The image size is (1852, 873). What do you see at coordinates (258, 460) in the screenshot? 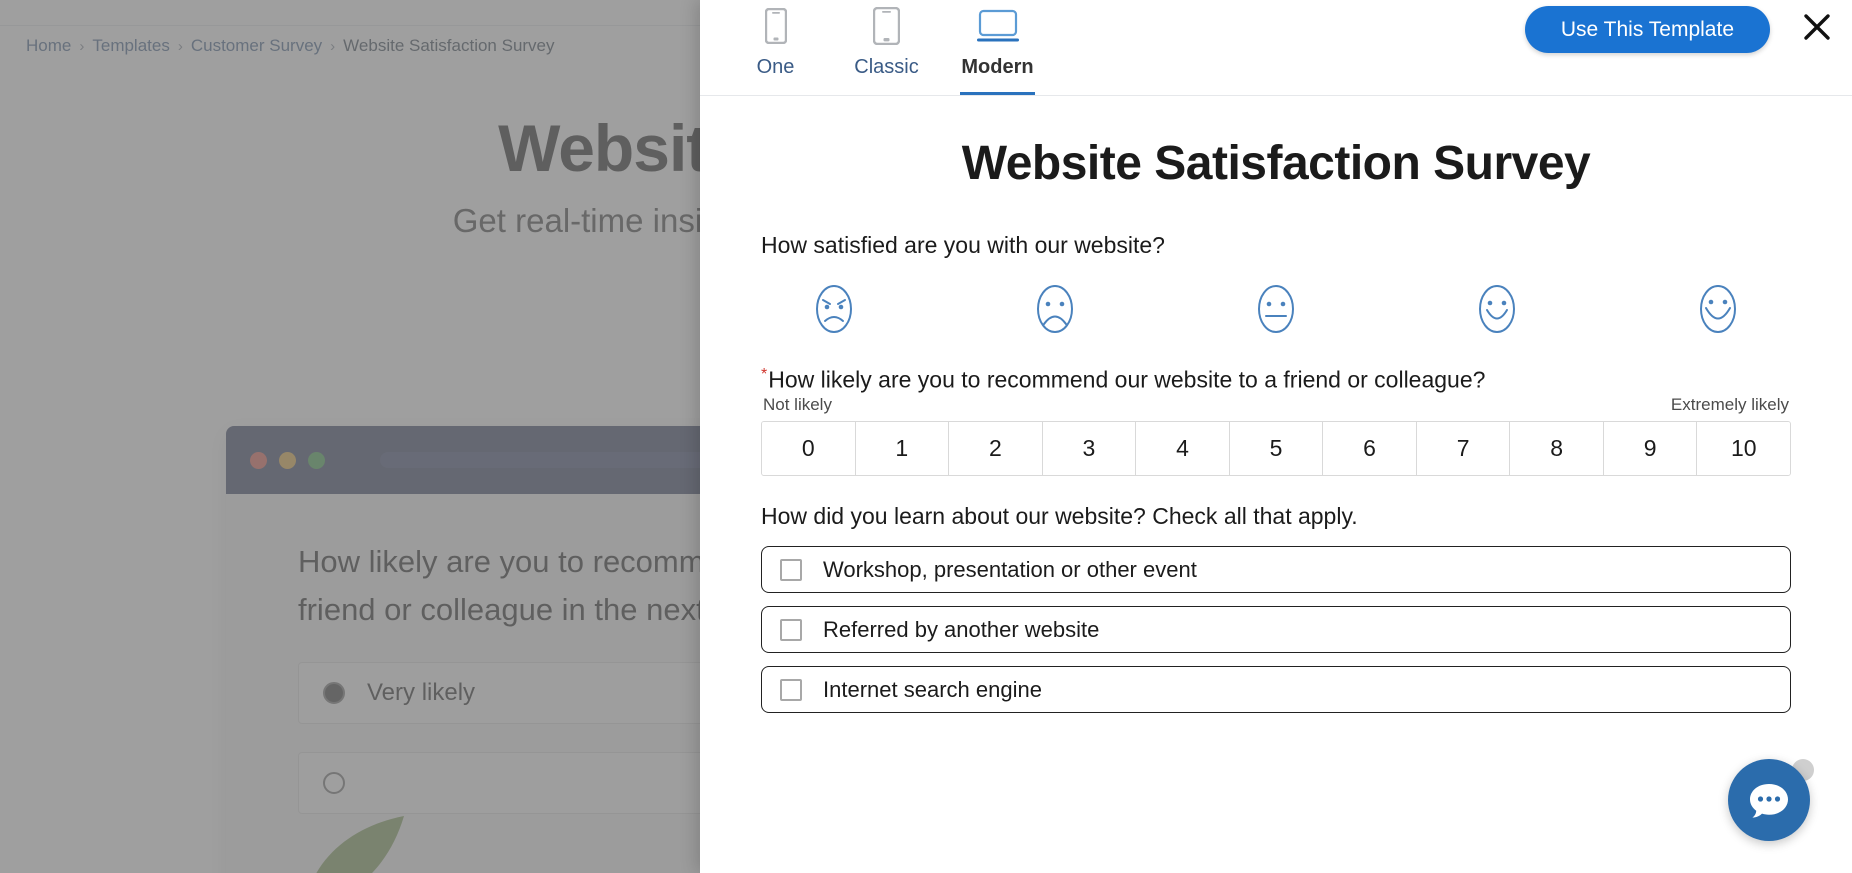
I see `mockup-close-dot` at bounding box center [258, 460].